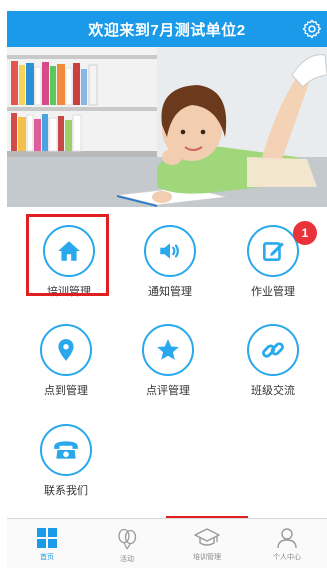 This screenshot has height=568, width=327. I want to click on tab-label-training: 培训管理, so click(207, 557).